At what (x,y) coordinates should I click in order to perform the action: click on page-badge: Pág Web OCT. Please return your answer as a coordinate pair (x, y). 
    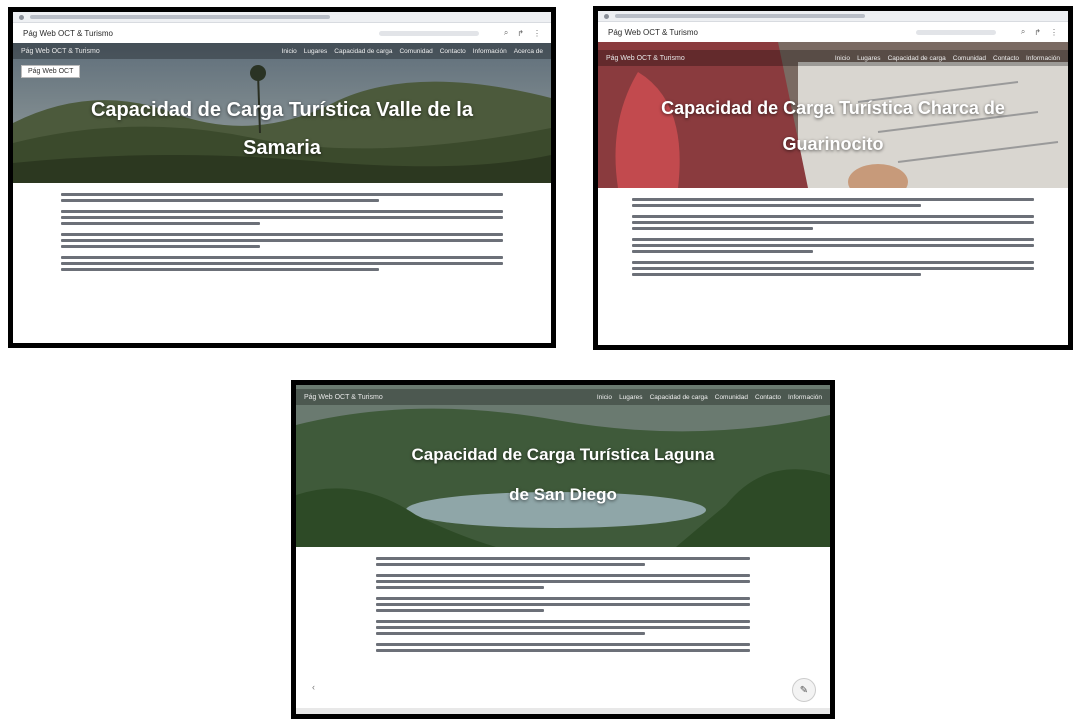
    Looking at the image, I should click on (51, 71).